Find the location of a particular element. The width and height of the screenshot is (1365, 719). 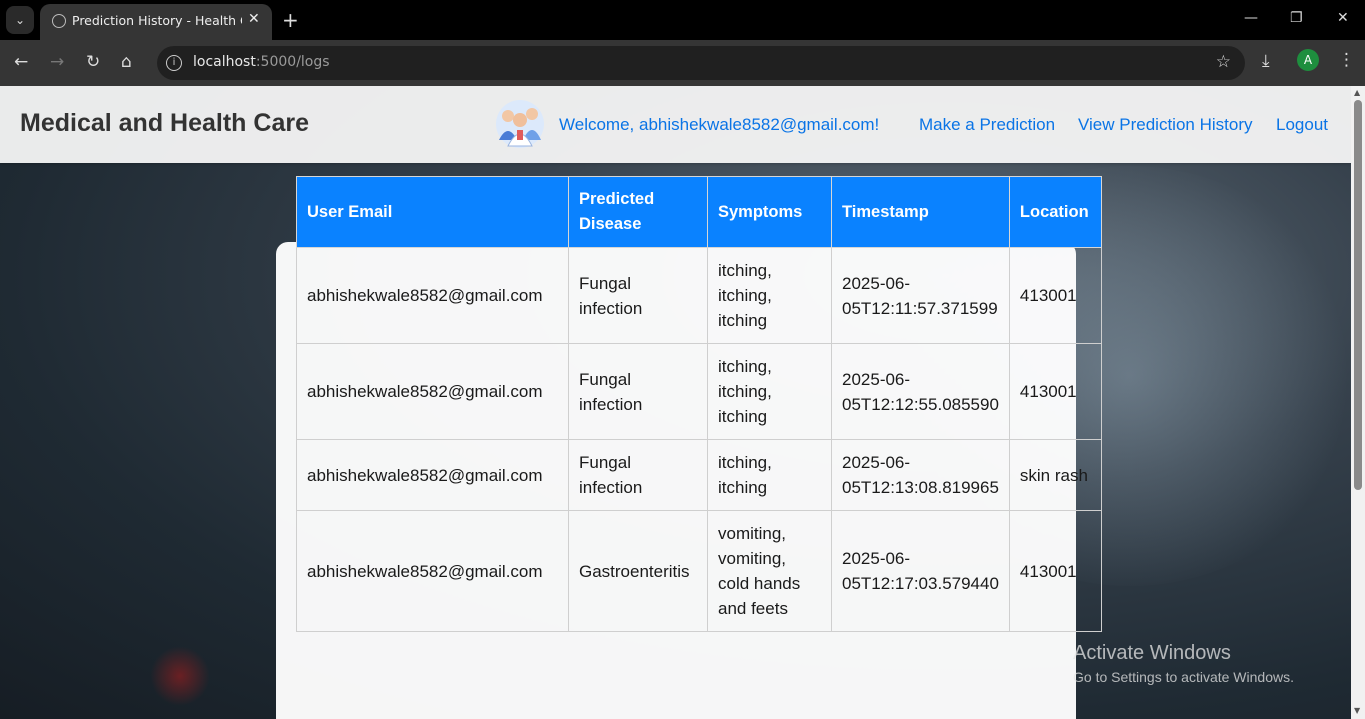

tab-search-chevron-icon: ⌄ is located at coordinates (20, 20).